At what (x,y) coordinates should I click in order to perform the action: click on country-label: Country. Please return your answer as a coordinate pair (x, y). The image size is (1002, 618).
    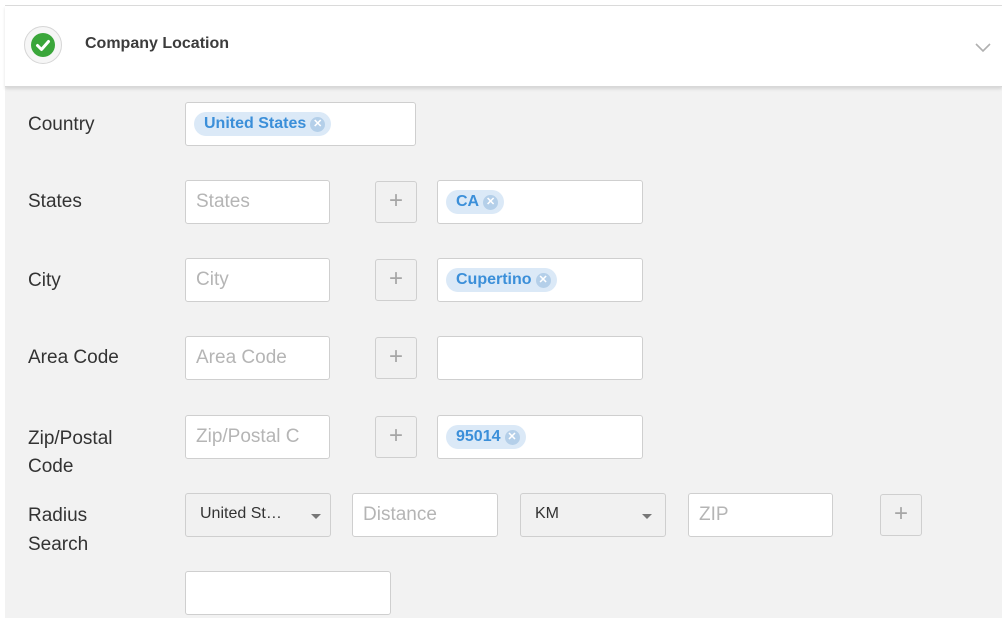
    Looking at the image, I should click on (61, 124).